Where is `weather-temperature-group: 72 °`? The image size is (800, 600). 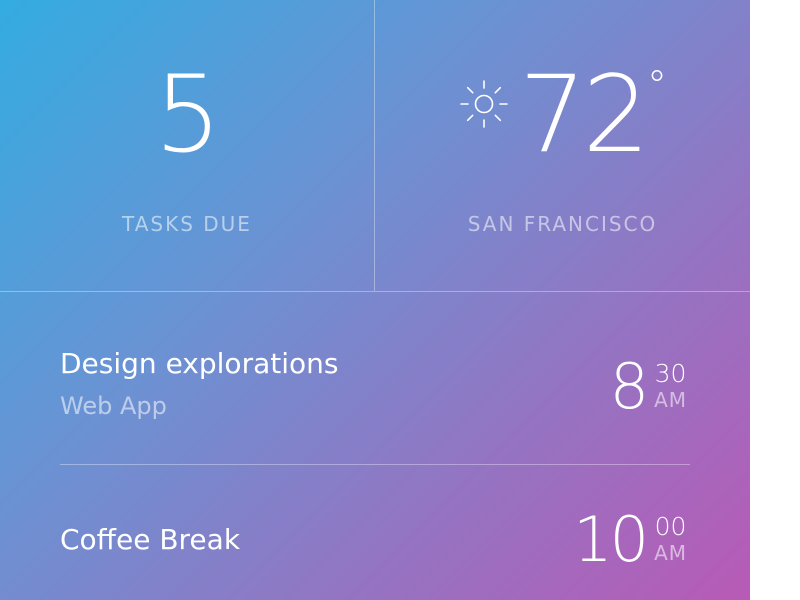
weather-temperature-group: 72 ° is located at coordinates (572, 117).